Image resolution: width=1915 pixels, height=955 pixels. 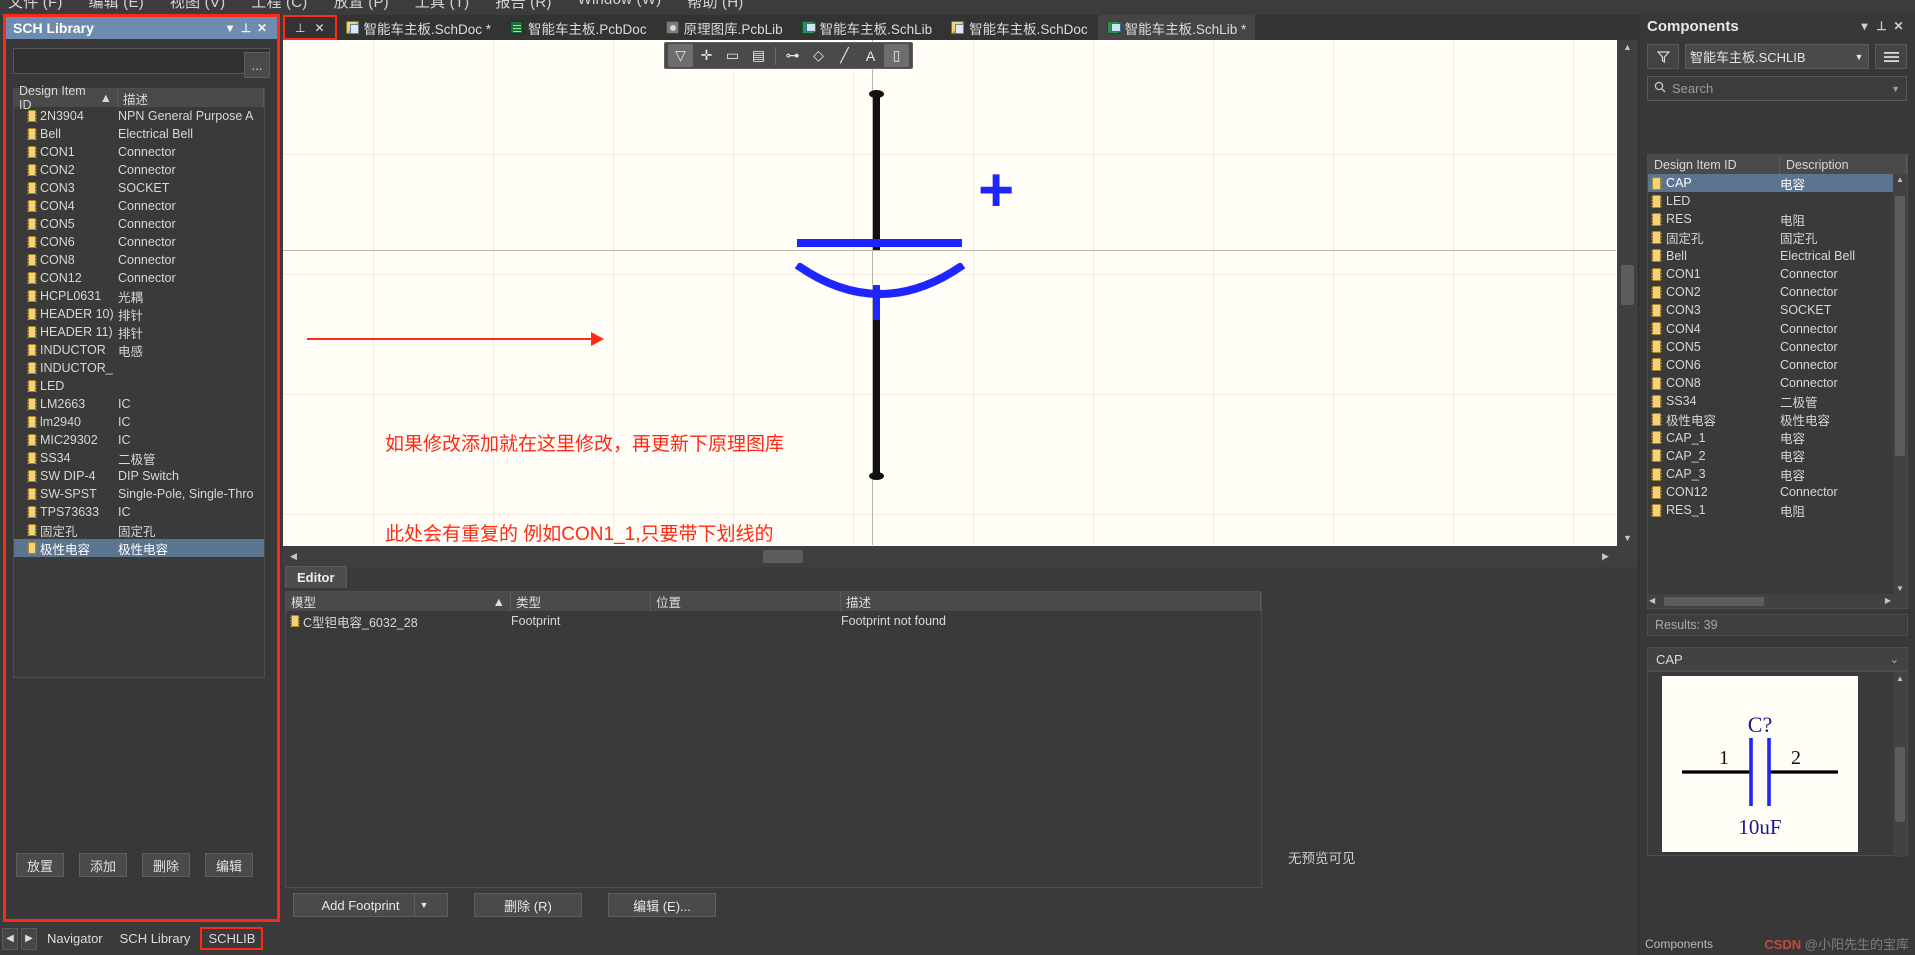 I want to click on sch-library-button-0: 放置, so click(x=40, y=865).